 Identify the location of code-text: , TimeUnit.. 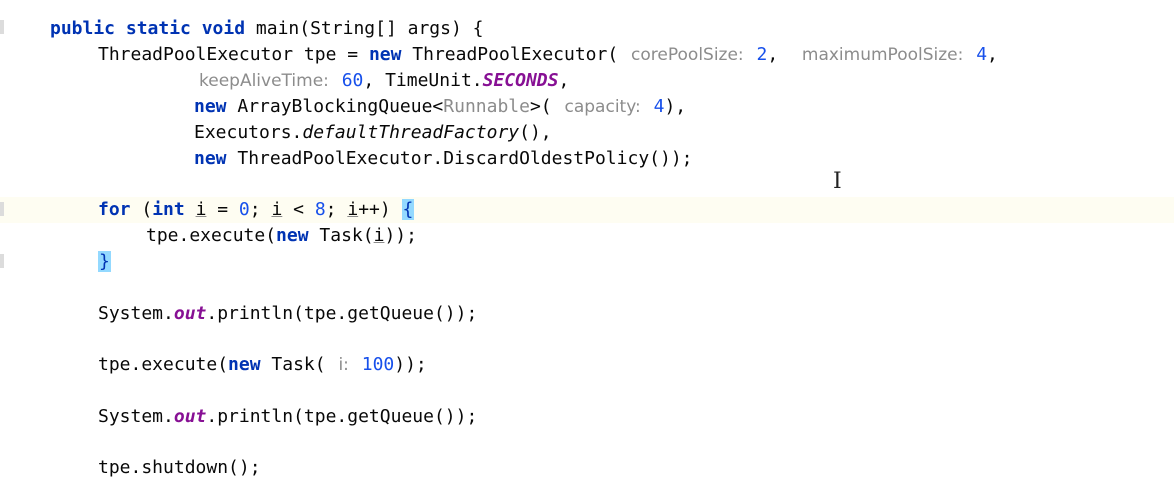
(423, 80).